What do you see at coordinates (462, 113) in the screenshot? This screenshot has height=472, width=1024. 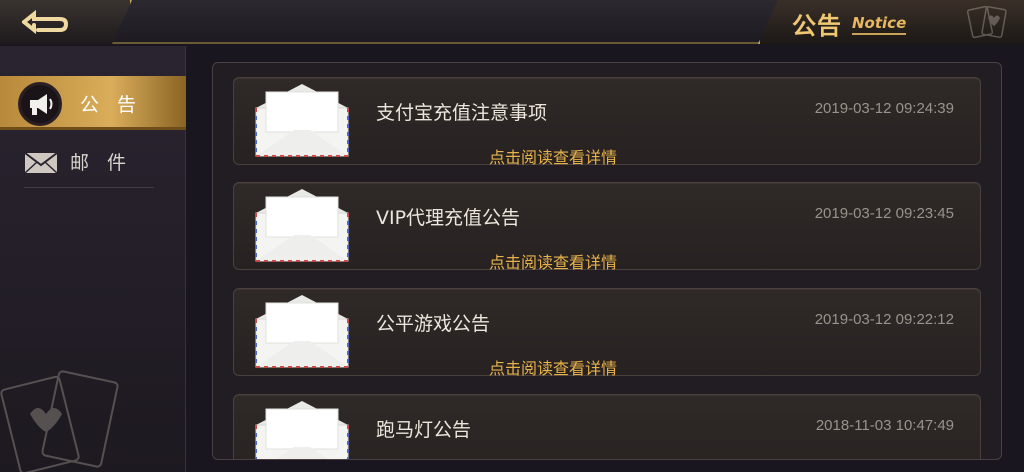 I see `notice-title: 支付宝充值注意事项` at bounding box center [462, 113].